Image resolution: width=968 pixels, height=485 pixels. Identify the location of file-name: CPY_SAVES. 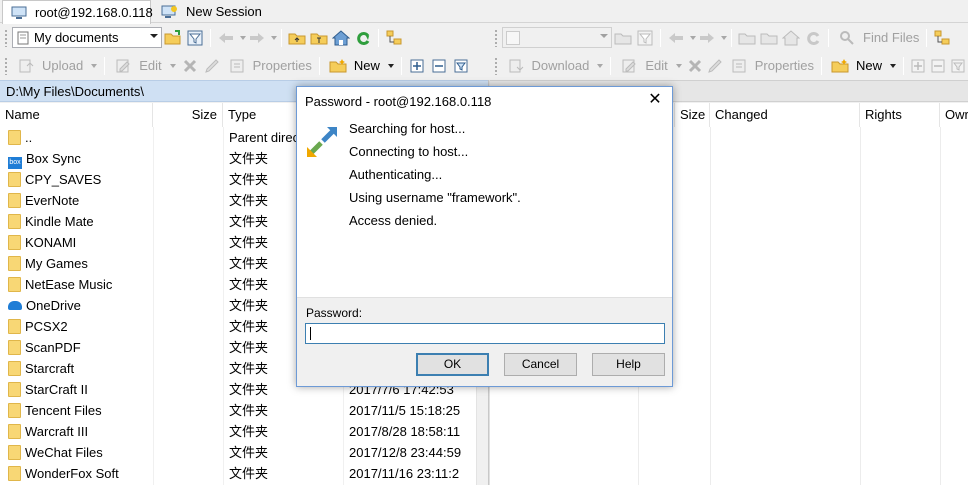
(63, 179).